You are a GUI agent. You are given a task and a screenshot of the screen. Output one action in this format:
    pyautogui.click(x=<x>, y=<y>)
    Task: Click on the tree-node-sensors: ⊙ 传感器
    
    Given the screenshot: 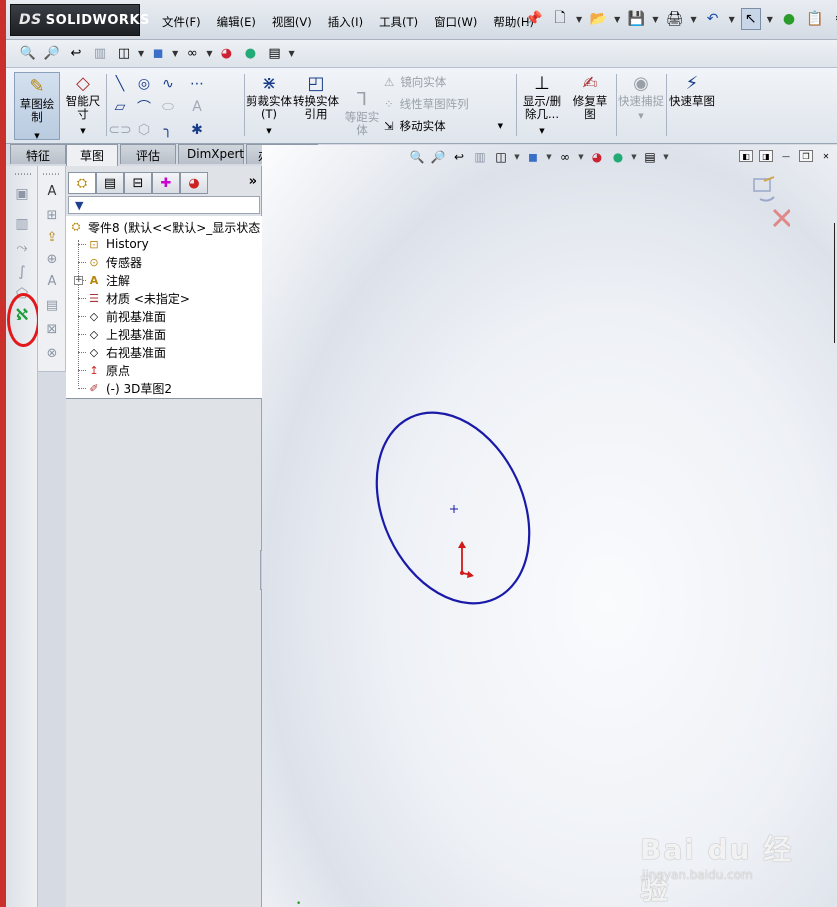 What is the action you would take?
    pyautogui.click(x=114, y=262)
    